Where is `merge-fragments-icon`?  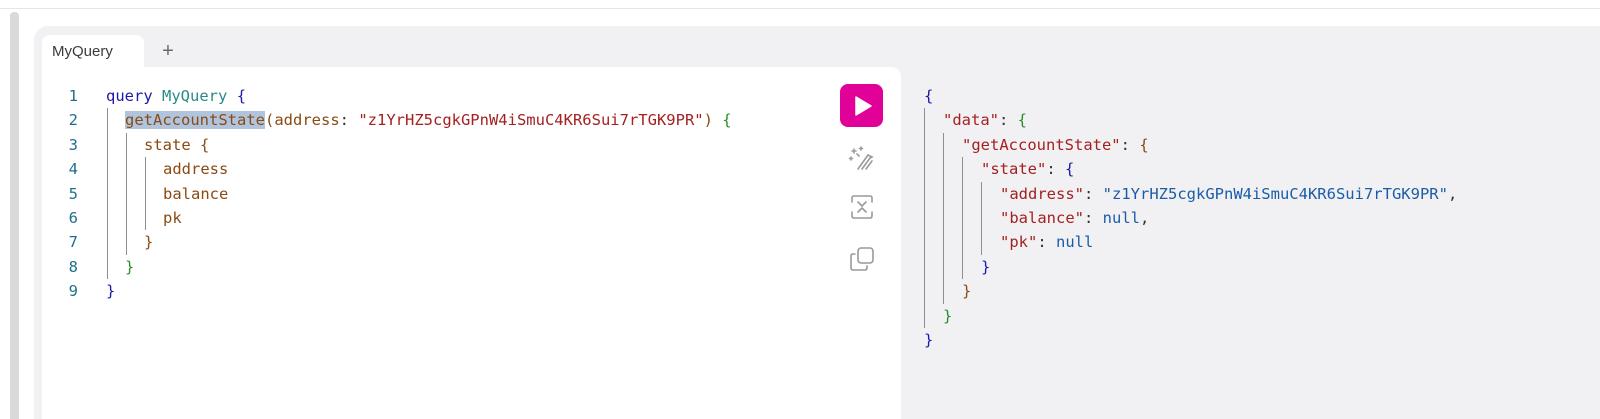 merge-fragments-icon is located at coordinates (862, 207).